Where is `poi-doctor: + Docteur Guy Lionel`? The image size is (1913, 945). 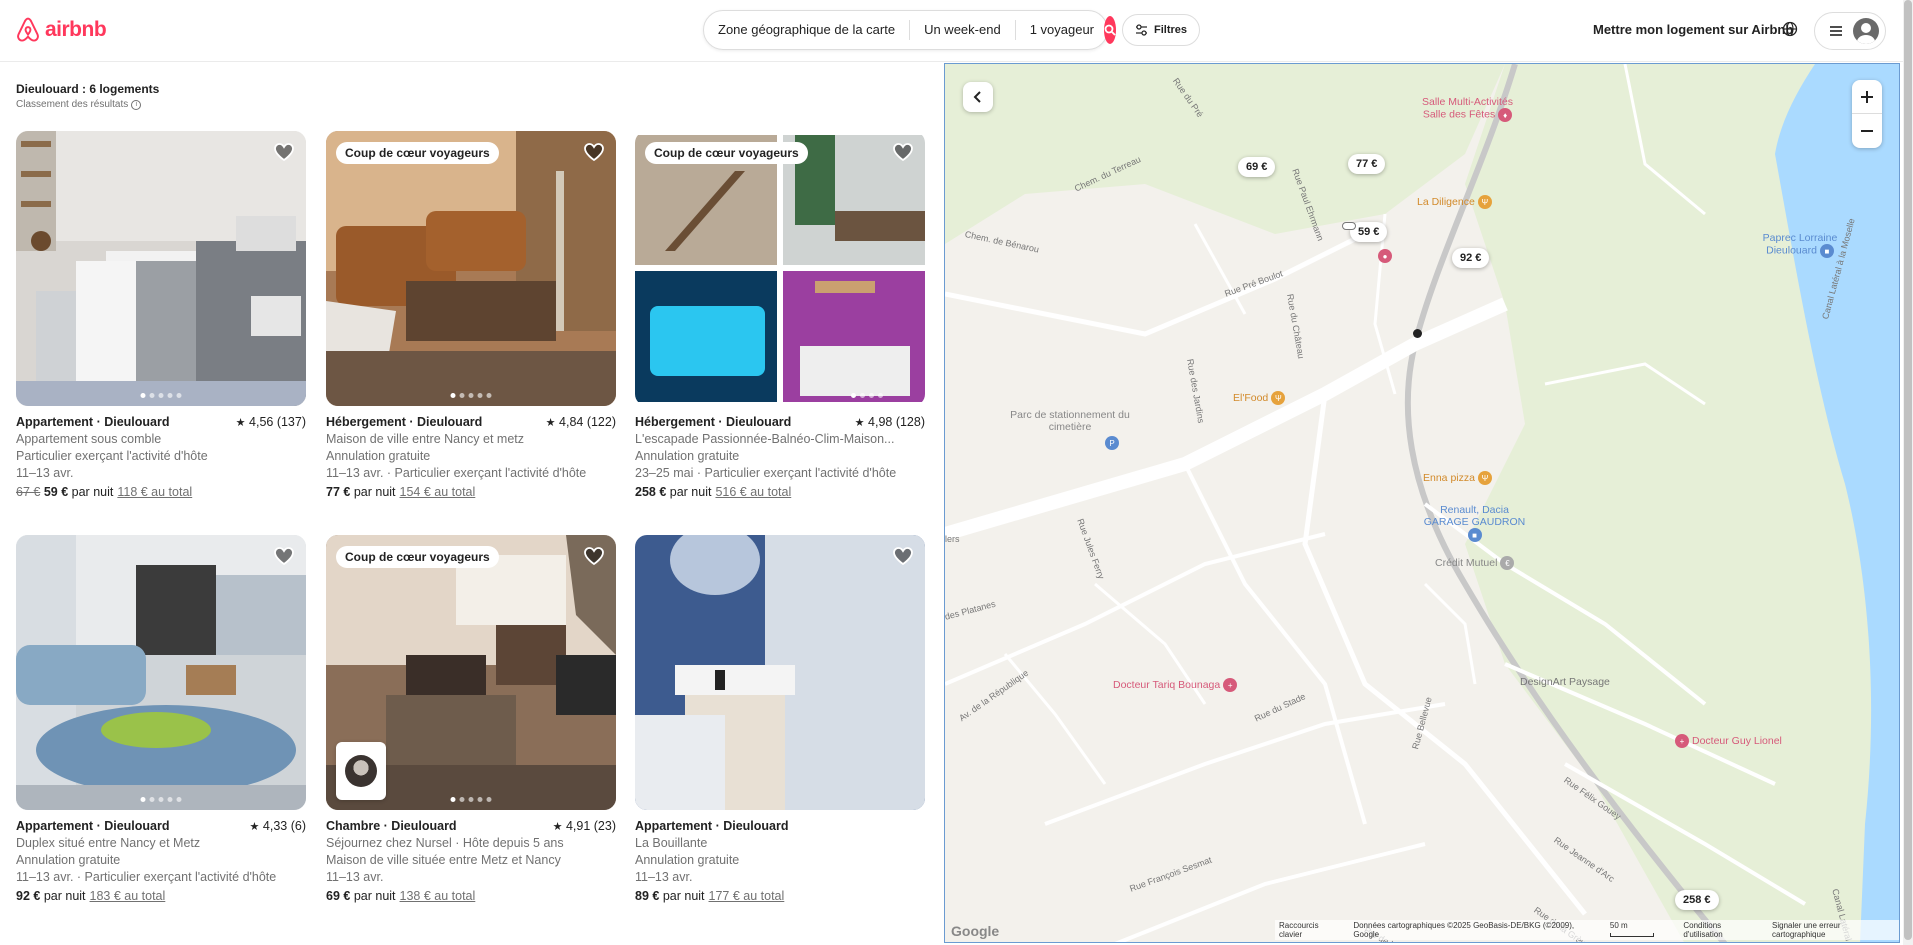
poi-doctor: + Docteur Guy Lionel is located at coordinates (1728, 741).